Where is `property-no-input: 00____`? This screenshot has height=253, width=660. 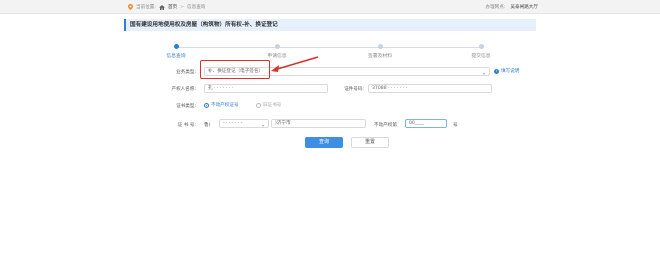 property-no-input: 00____ is located at coordinates (426, 123).